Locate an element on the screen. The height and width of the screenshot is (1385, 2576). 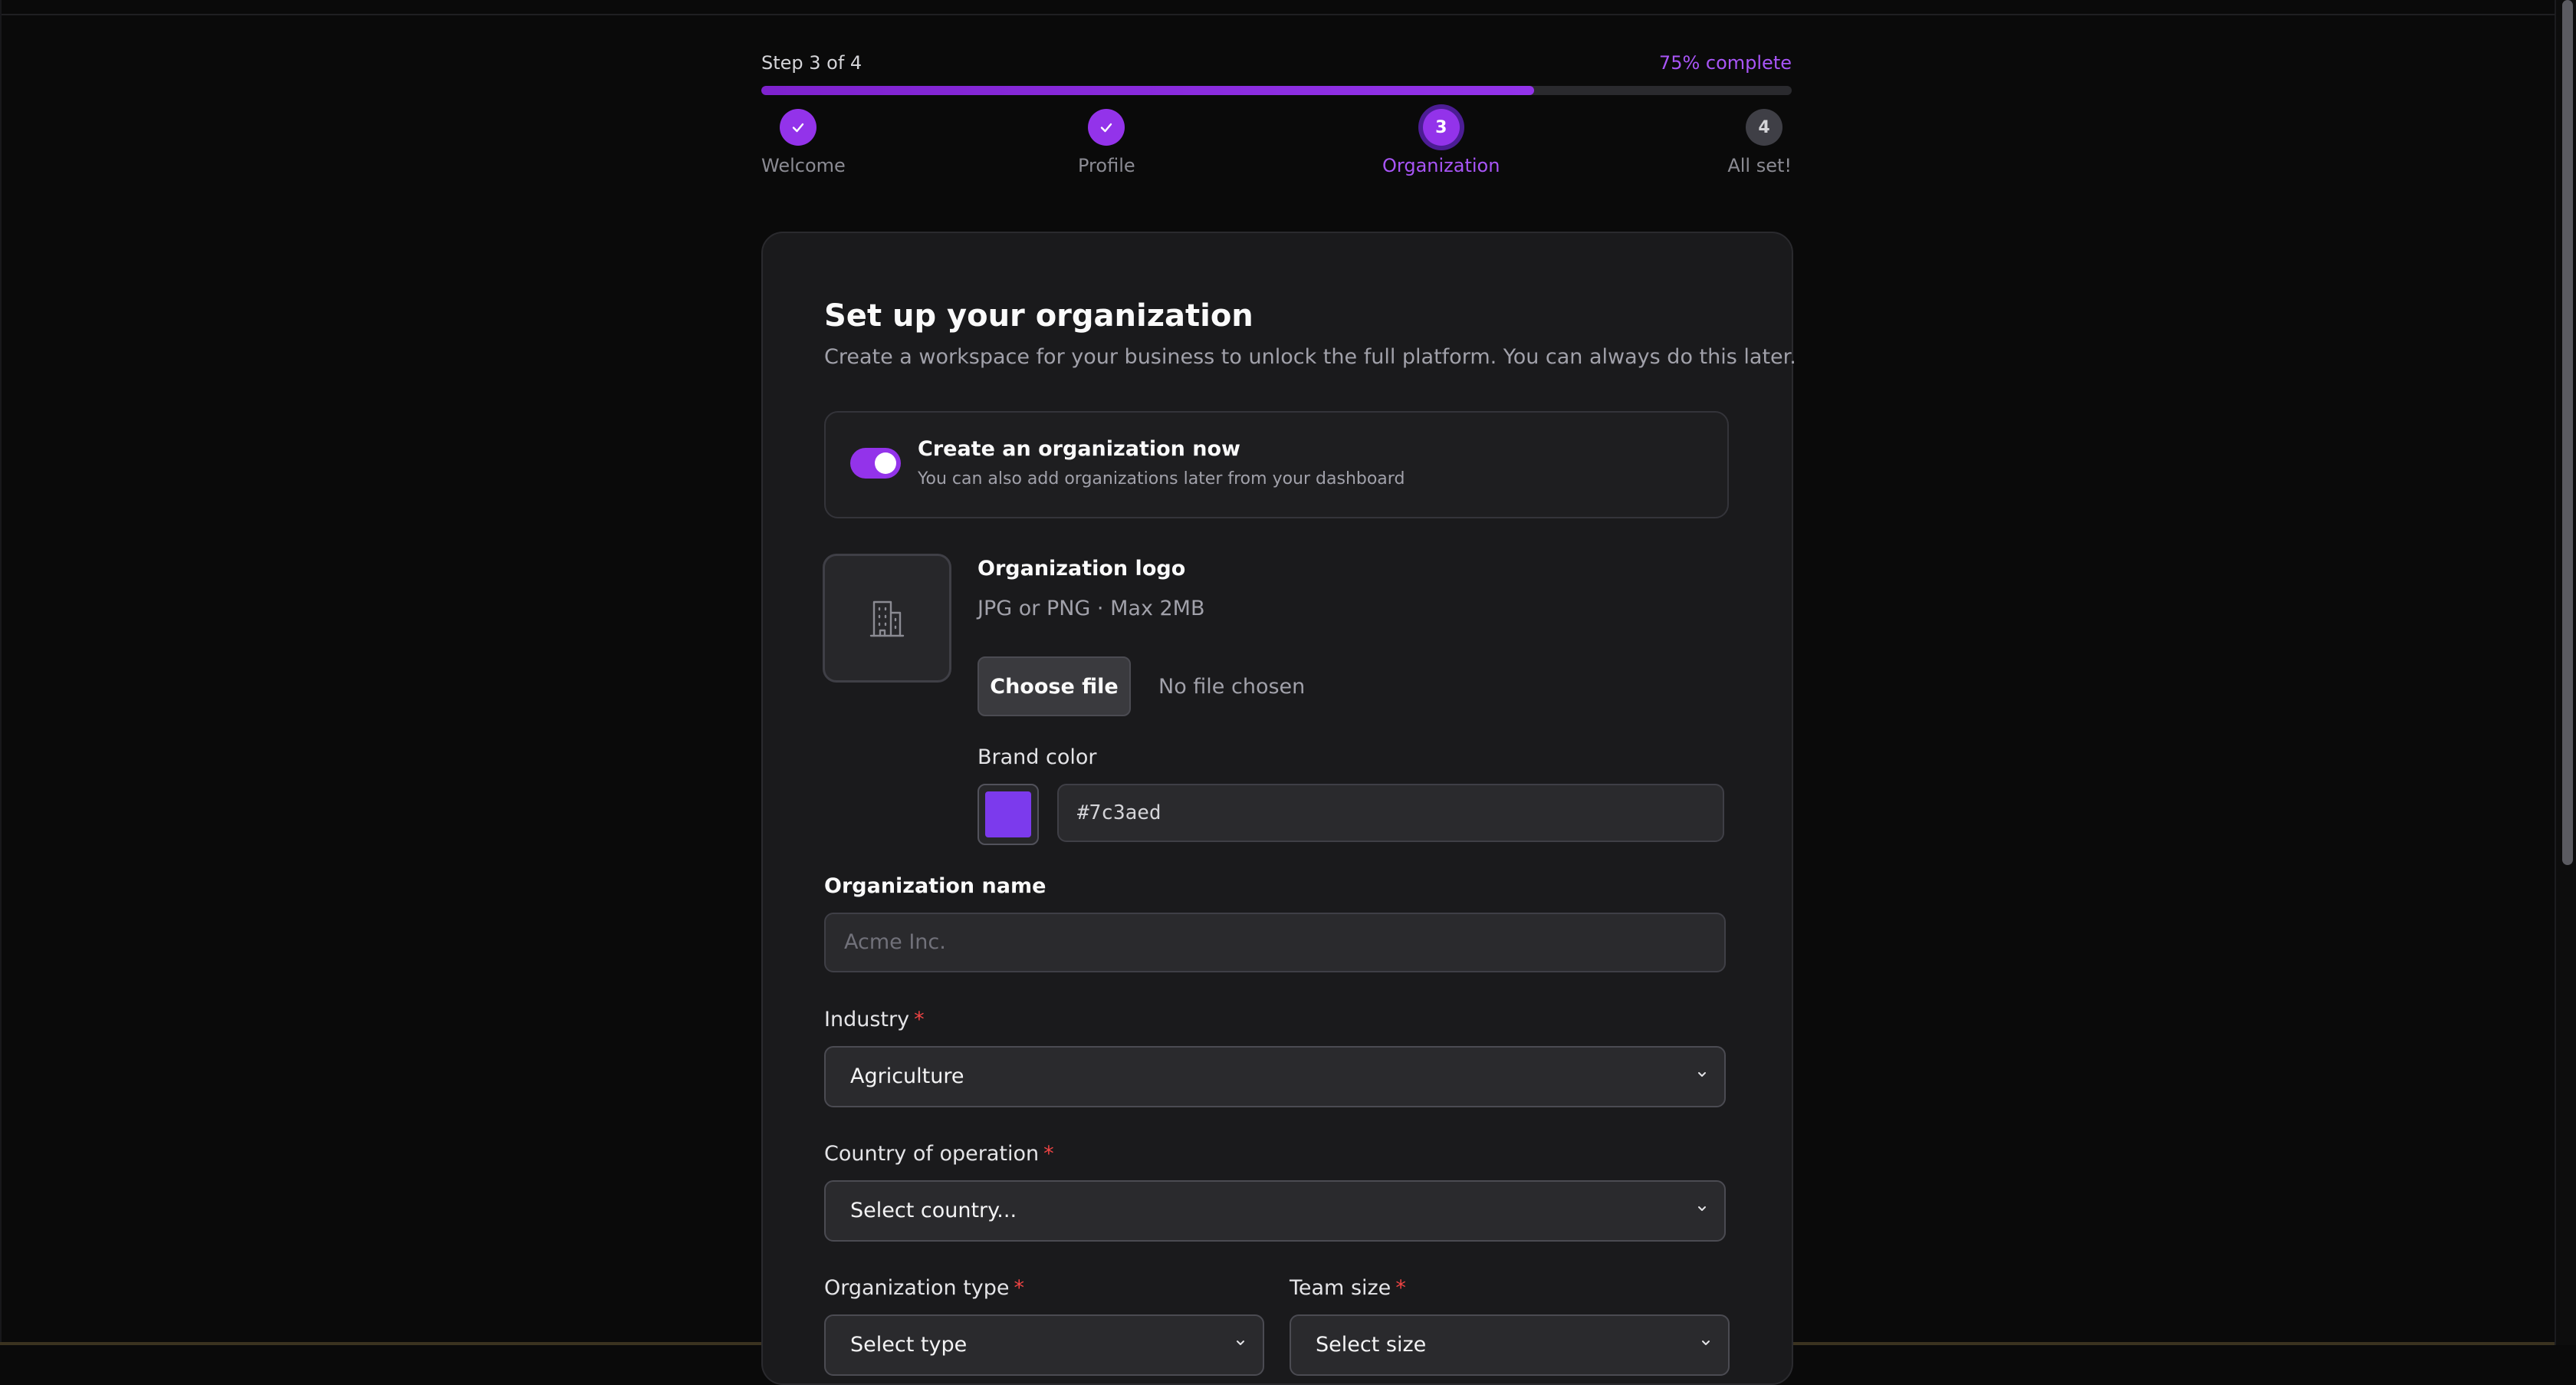
step-number: 3 is located at coordinates (1441, 128).